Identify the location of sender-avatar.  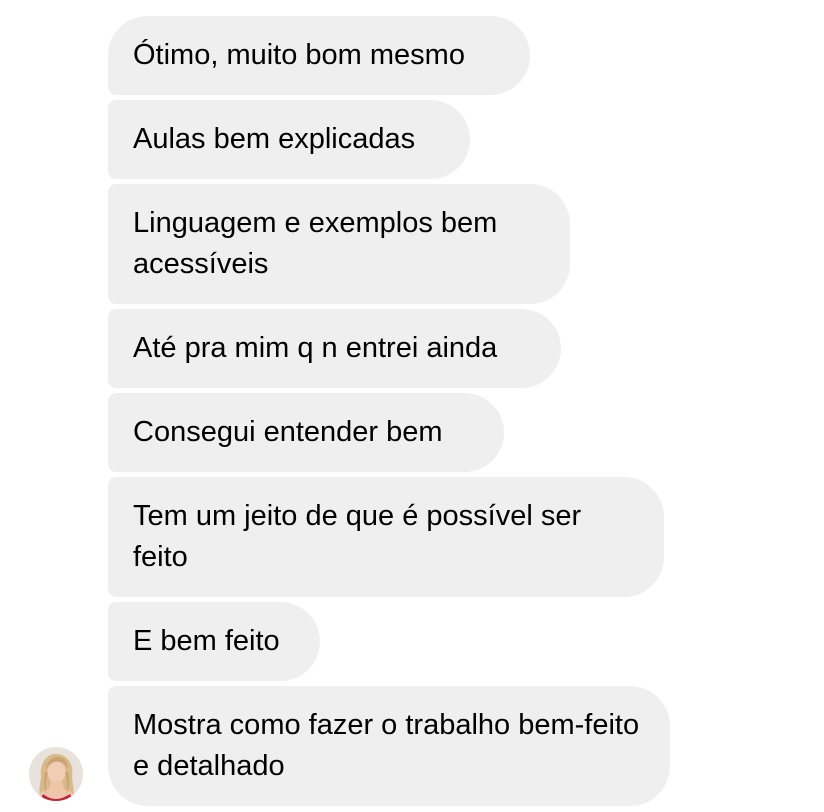
(56, 774).